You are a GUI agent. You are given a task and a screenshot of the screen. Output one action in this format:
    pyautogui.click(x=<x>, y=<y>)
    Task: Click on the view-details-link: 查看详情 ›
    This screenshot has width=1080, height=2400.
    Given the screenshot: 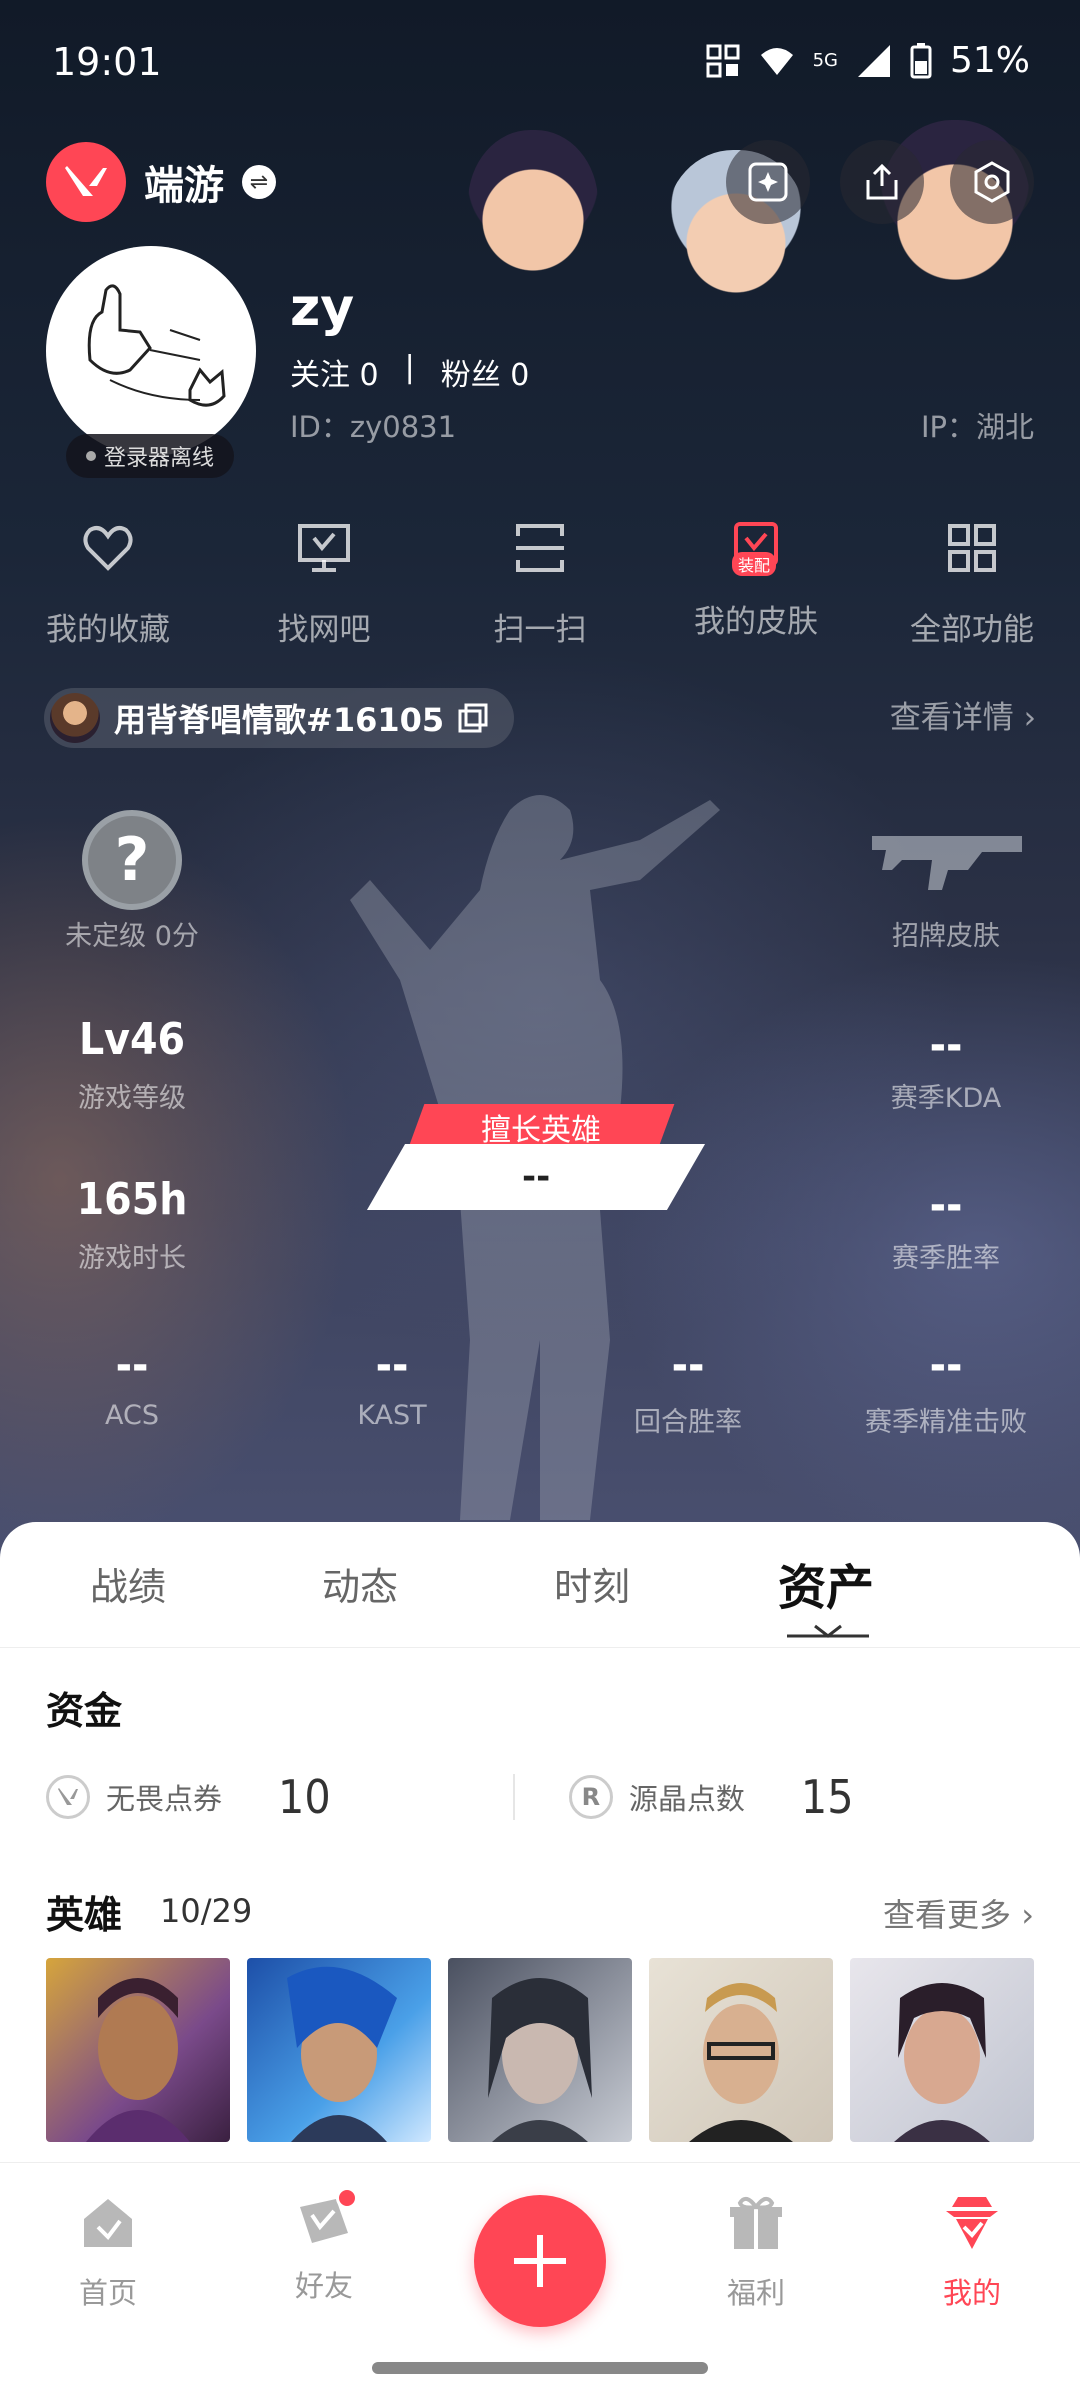 What is the action you would take?
    pyautogui.click(x=963, y=714)
    